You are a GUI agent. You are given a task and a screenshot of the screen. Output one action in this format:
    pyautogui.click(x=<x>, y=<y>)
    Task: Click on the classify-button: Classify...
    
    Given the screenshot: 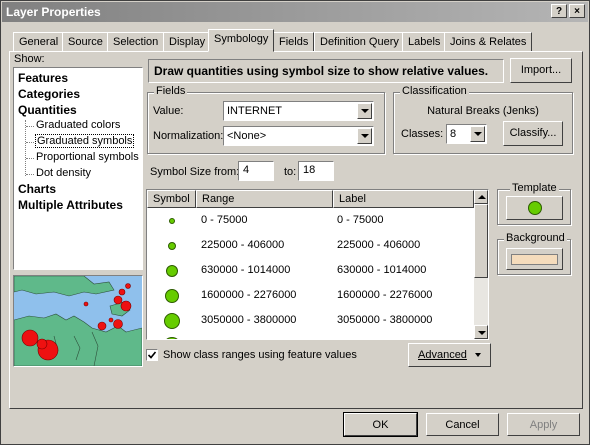 What is the action you would take?
    pyautogui.click(x=533, y=133)
    